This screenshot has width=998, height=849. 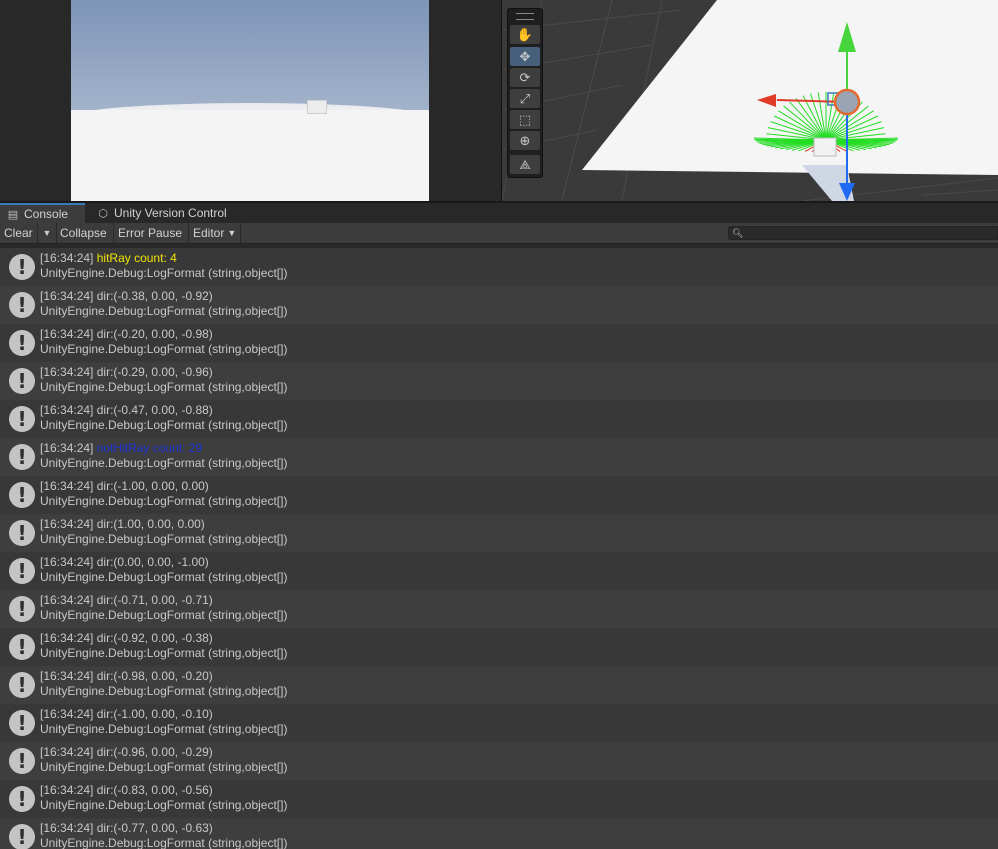 What do you see at coordinates (136, 258) in the screenshot?
I see `log-text: hitRay count: 4` at bounding box center [136, 258].